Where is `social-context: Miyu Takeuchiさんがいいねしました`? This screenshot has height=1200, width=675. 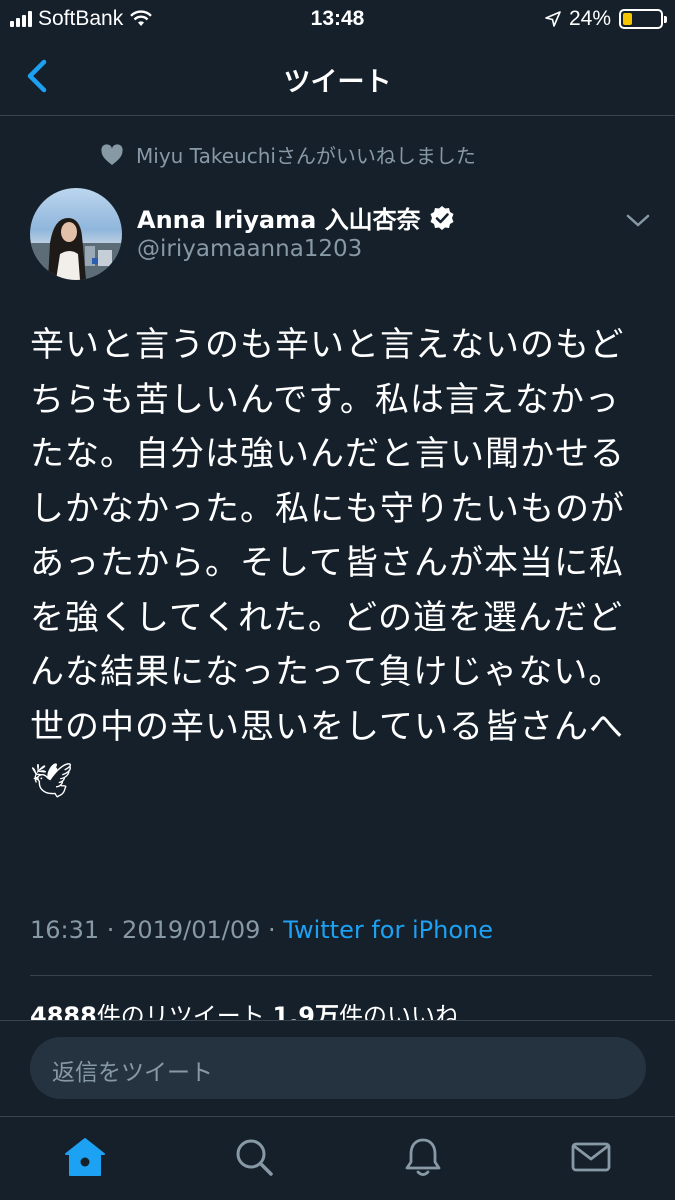 social-context: Miyu Takeuchiさんがいいねしました is located at coordinates (288, 154).